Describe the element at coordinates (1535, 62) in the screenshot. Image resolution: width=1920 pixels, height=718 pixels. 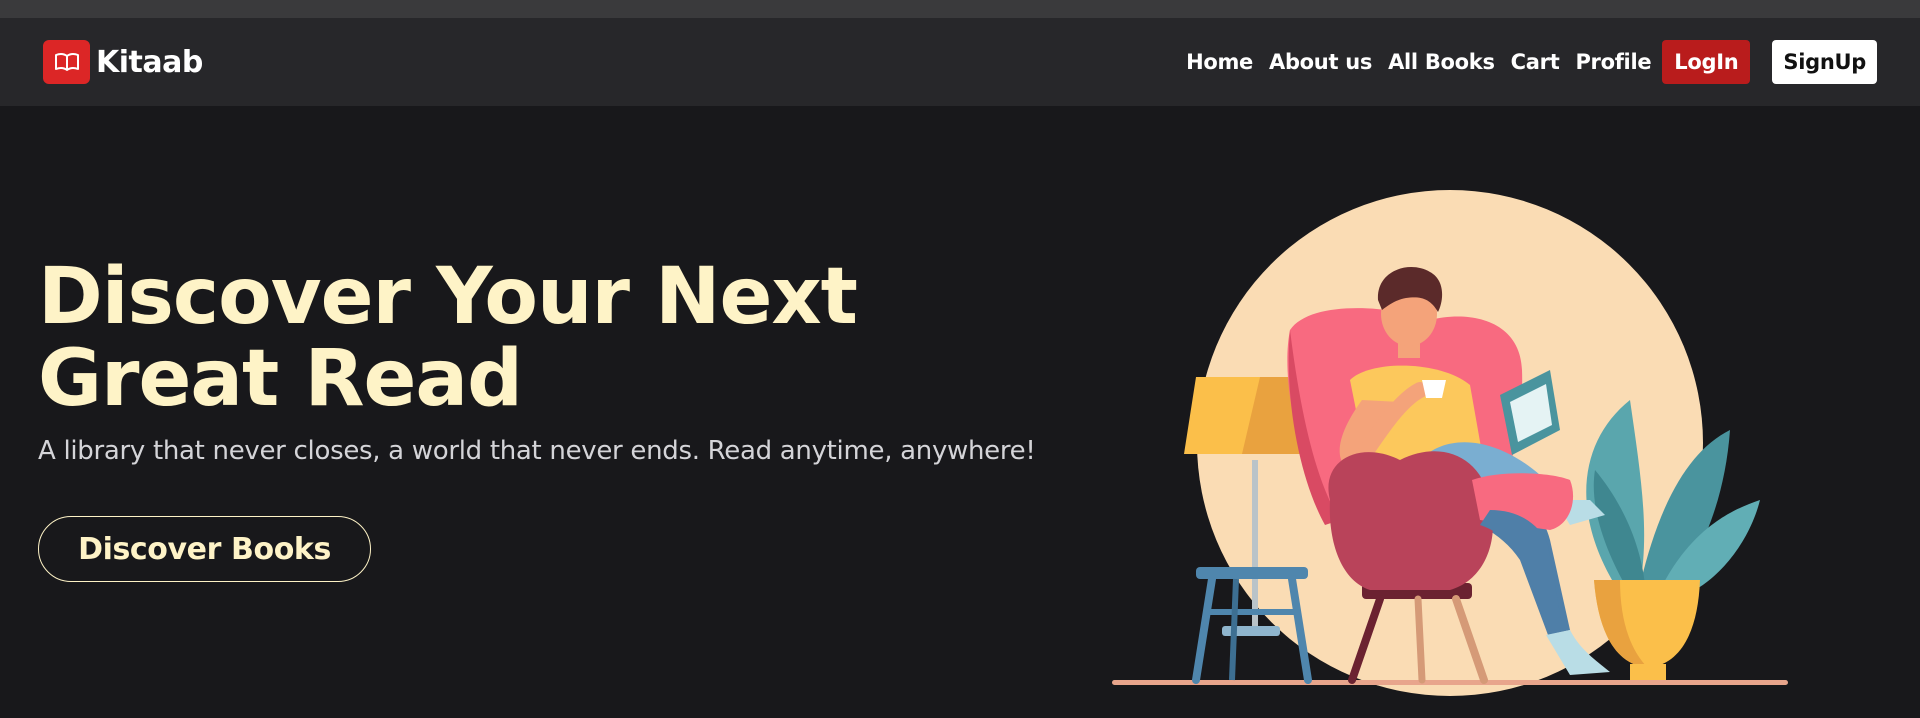
I see `nav-link-cart: Cart` at that location.